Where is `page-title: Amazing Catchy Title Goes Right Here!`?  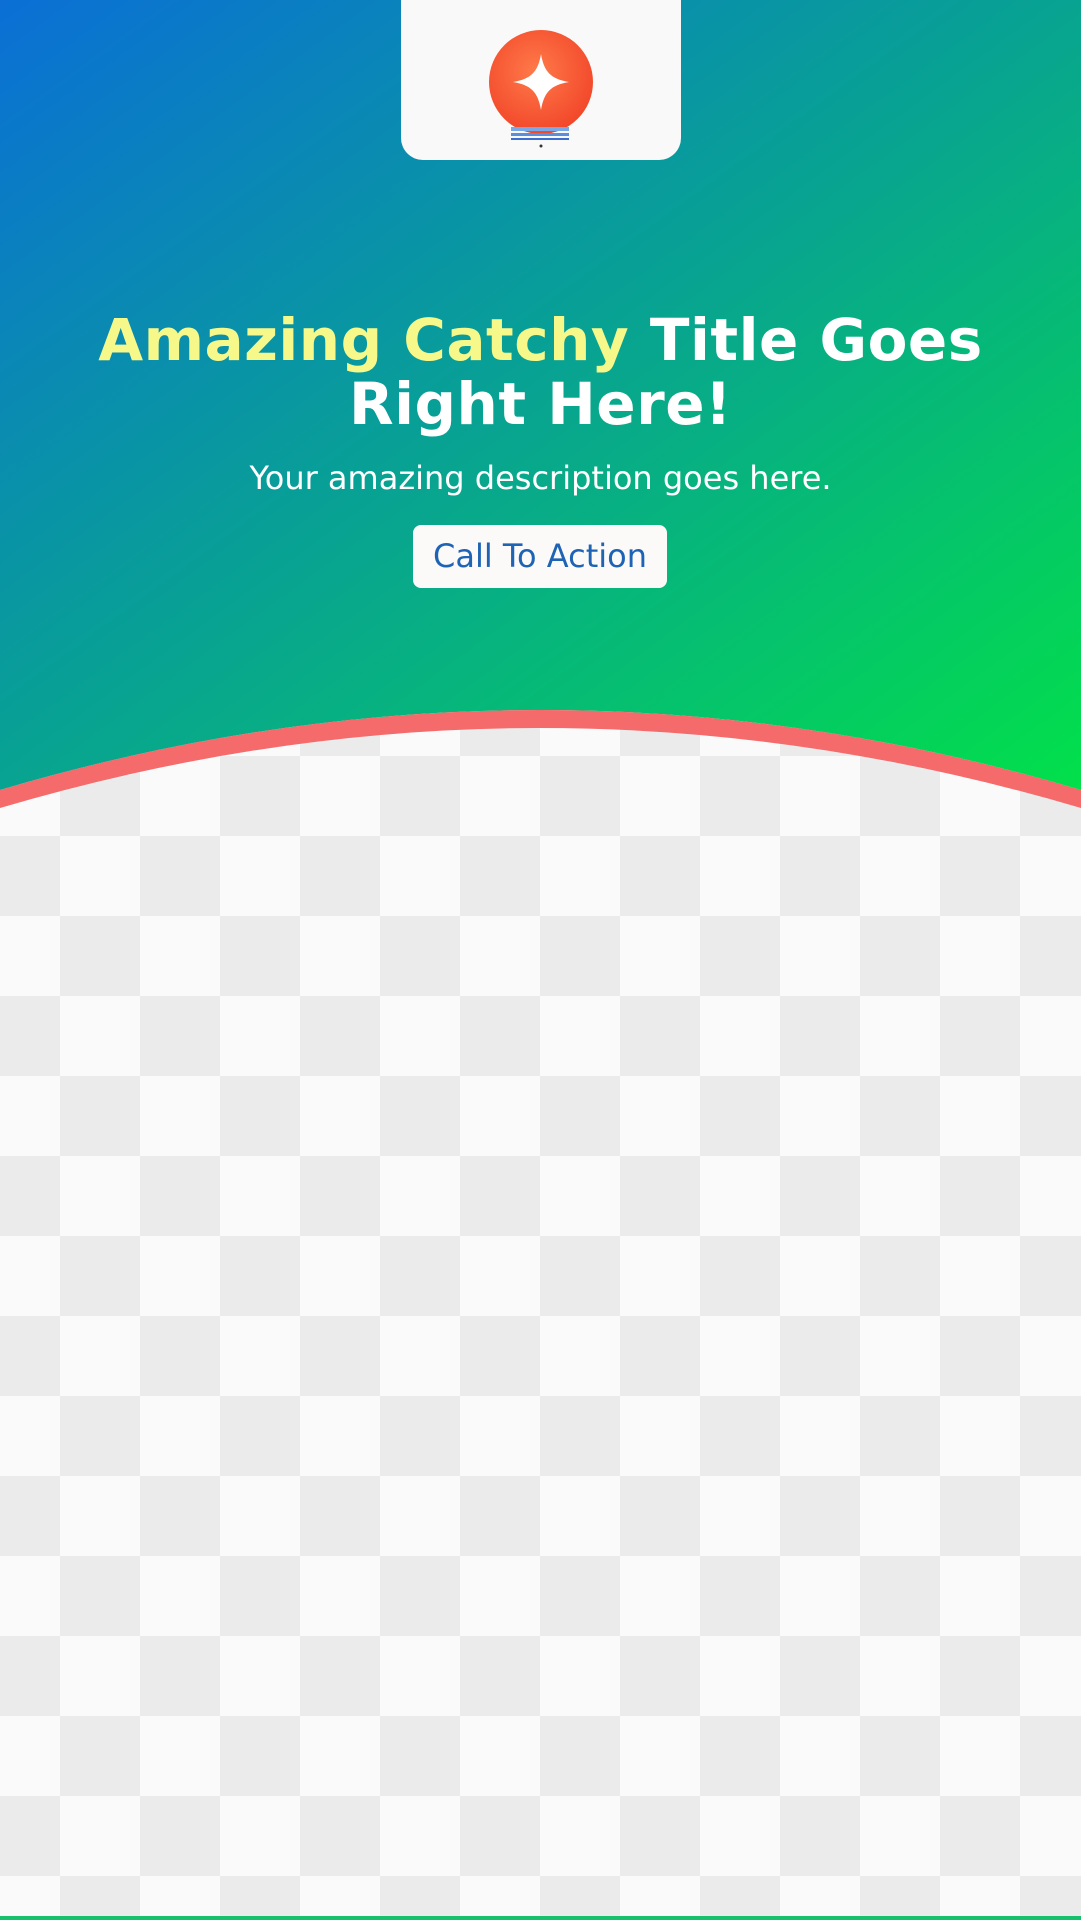
page-title: Amazing Catchy Title Goes Right Here! is located at coordinates (540, 372).